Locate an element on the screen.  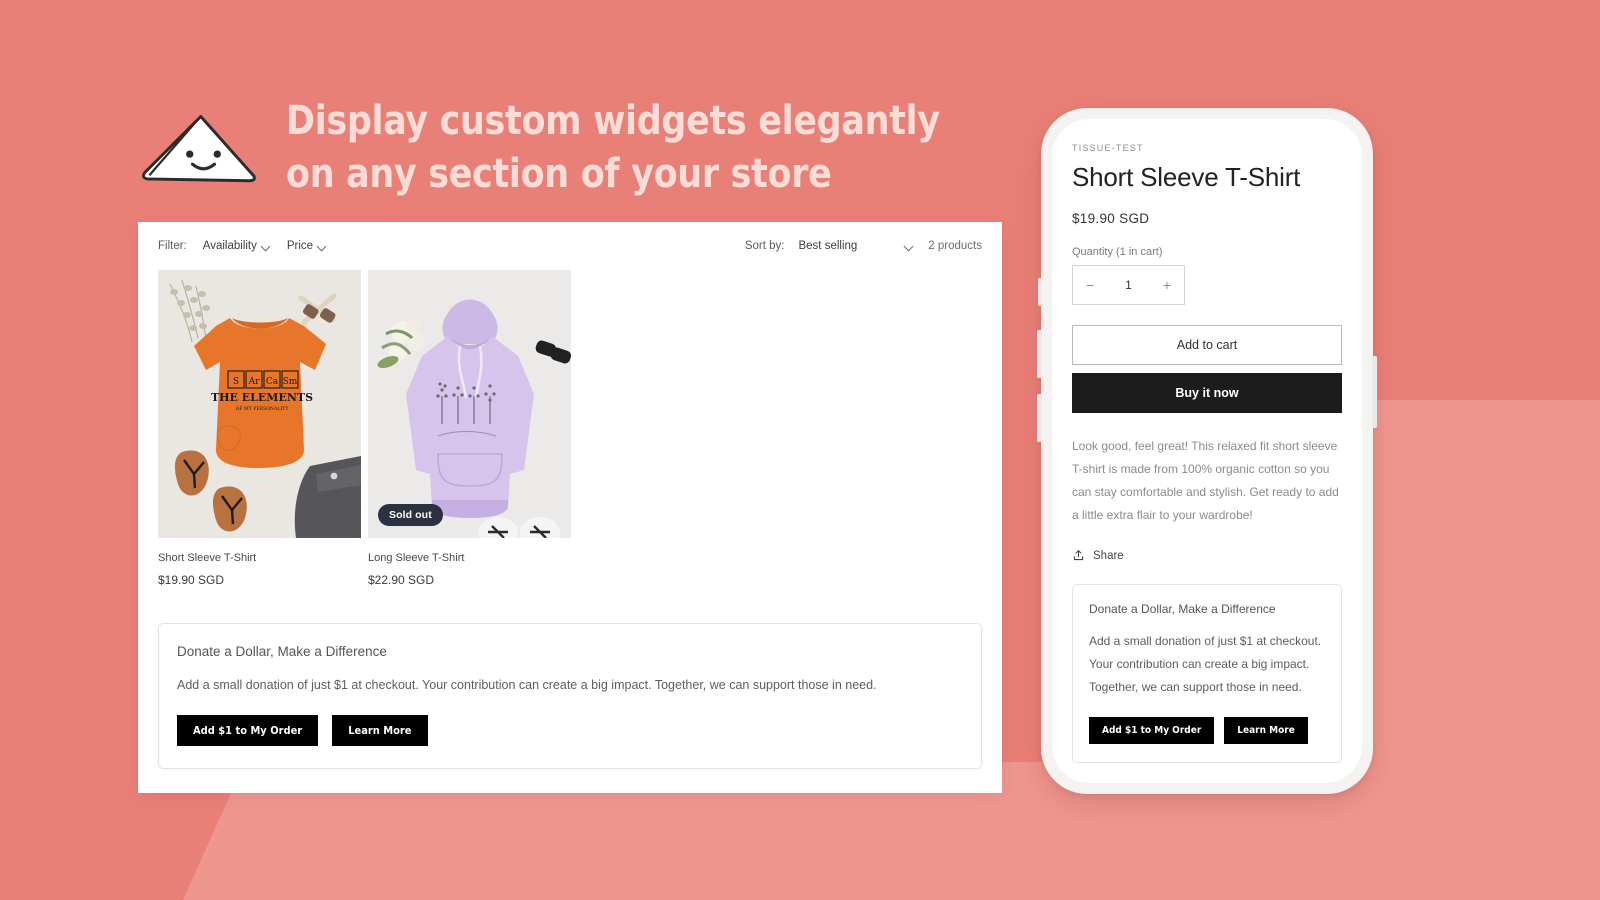
product-image-tshirt: S Ar Ca Sm THE ELEMENTS OF MY PERSONALITY is located at coordinates (259, 404).